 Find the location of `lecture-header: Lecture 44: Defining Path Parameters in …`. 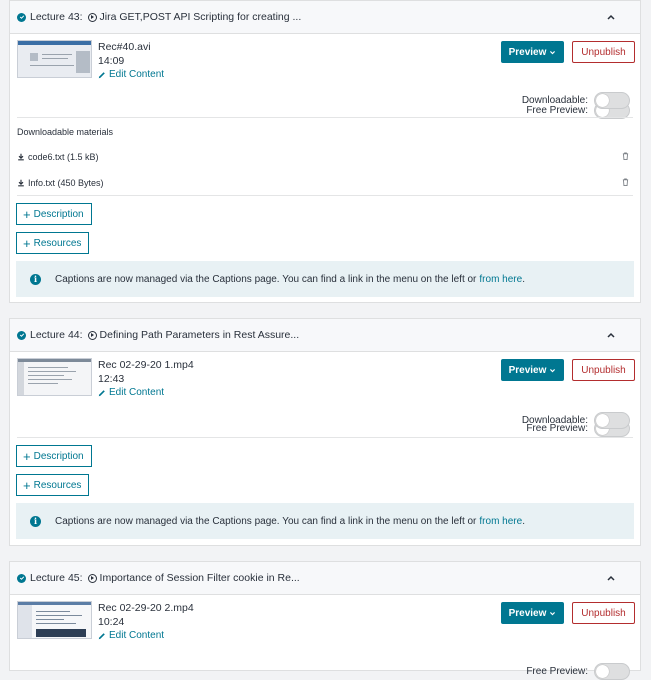

lecture-header: Lecture 44: Defining Path Parameters in … is located at coordinates (325, 335).